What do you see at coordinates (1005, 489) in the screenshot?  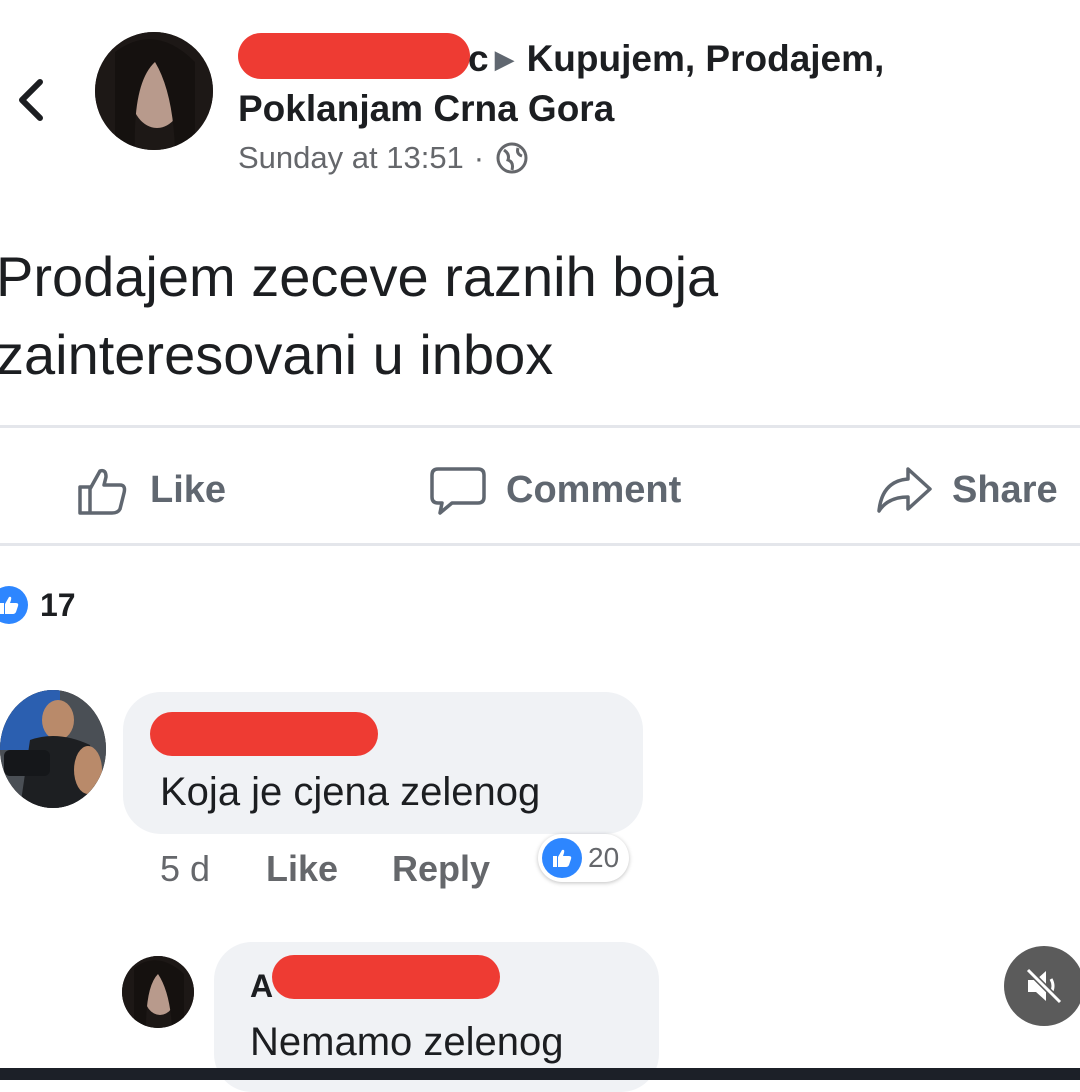 I see `share-label: Share` at bounding box center [1005, 489].